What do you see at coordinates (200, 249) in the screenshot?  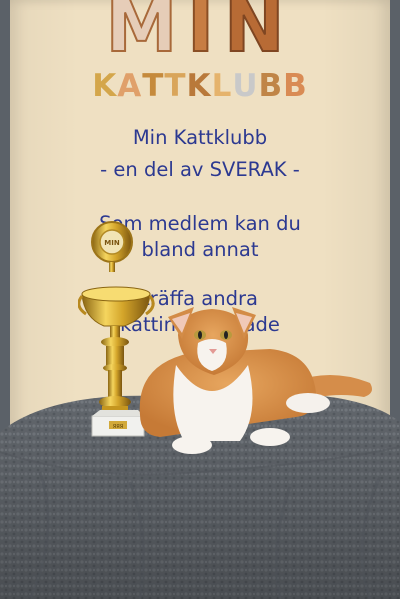 I see `banner-line-2: bland annat` at bounding box center [200, 249].